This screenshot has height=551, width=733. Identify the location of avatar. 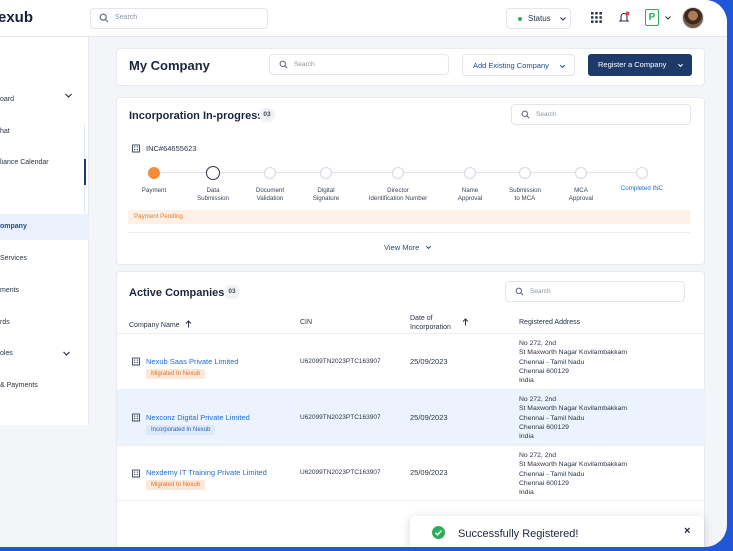
(693, 18).